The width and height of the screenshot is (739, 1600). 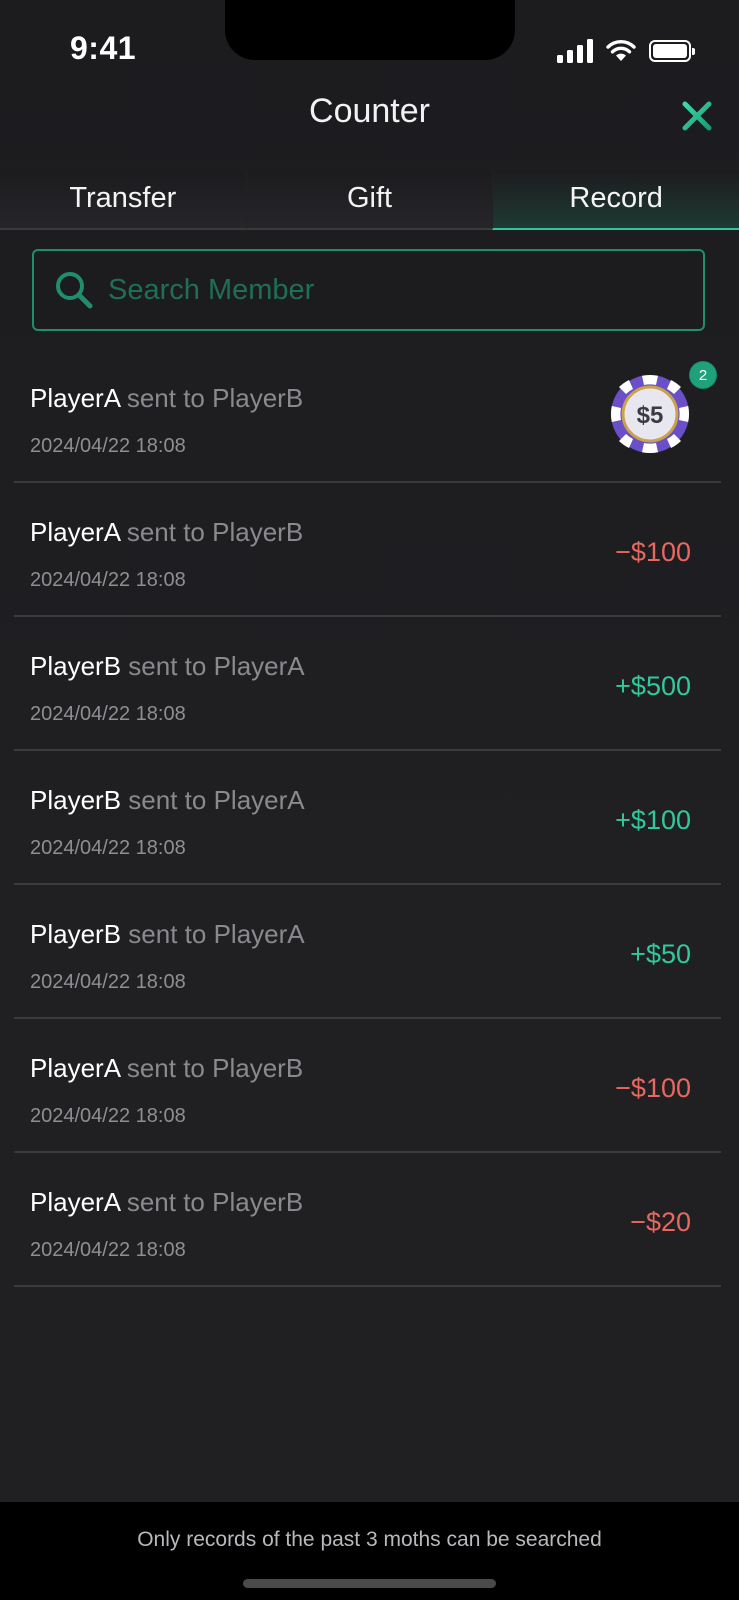 I want to click on search-icon, so click(x=74, y=290).